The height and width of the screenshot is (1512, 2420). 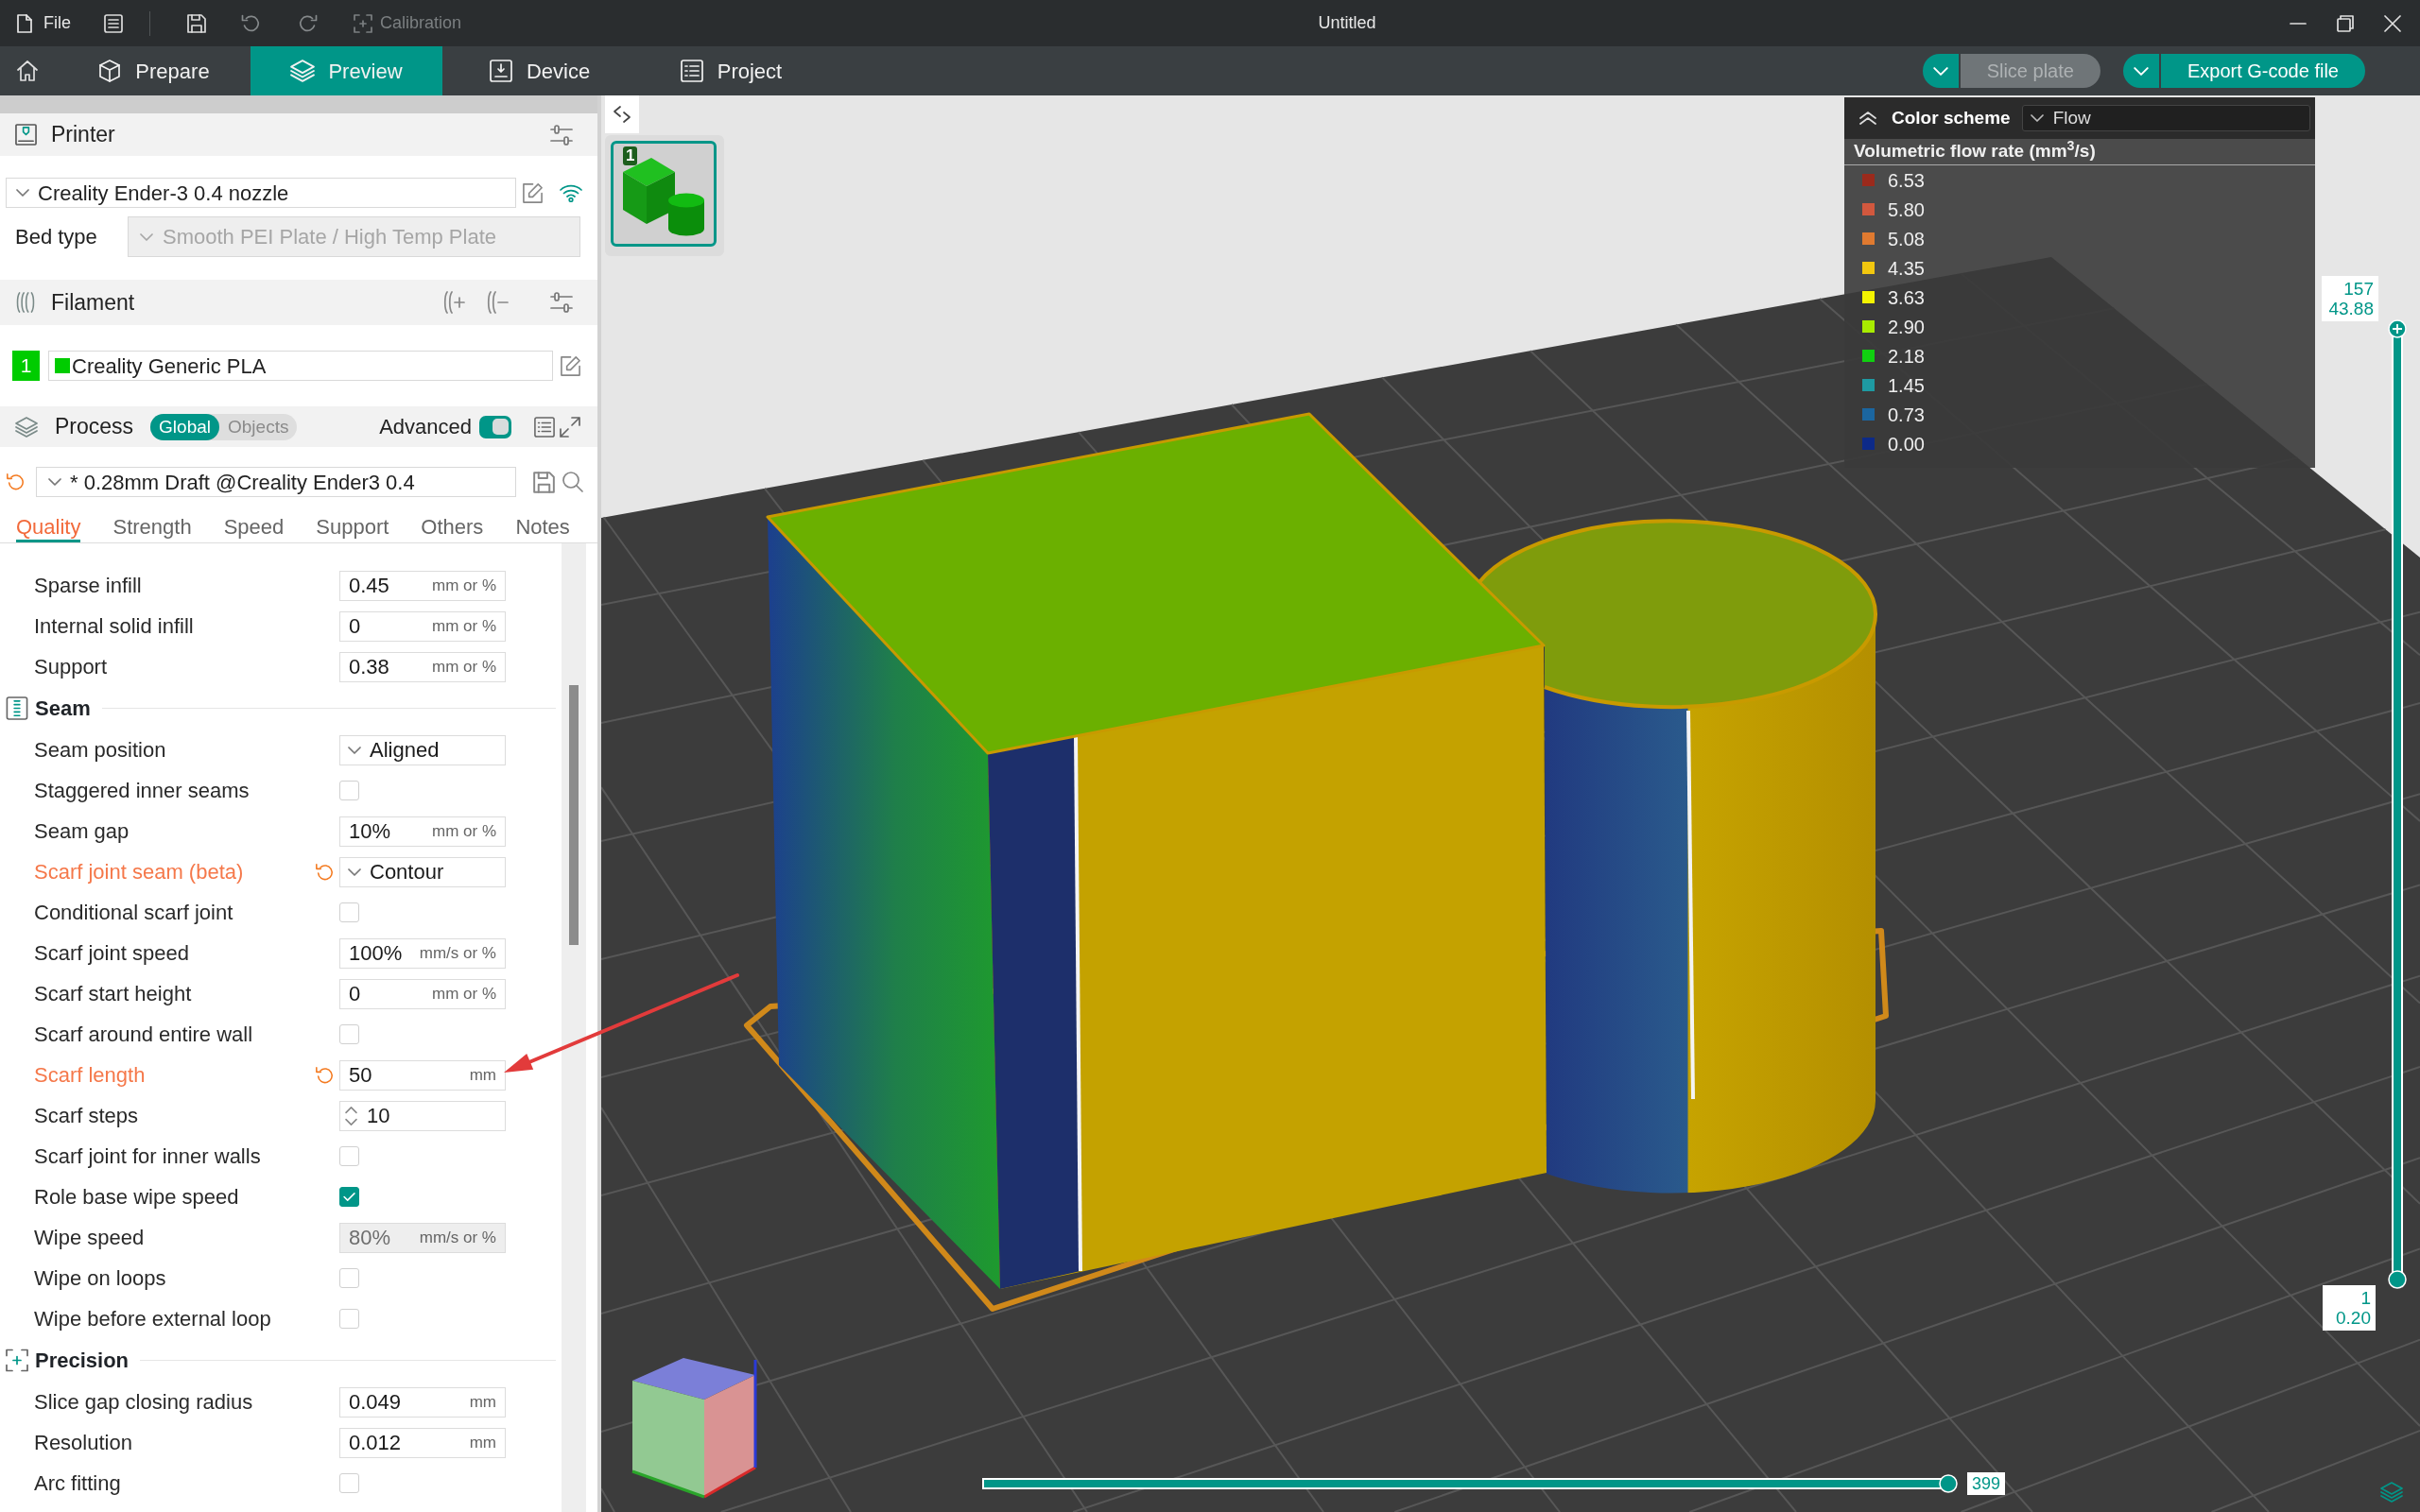 I want to click on input-field: 0.45 mm or %, so click(x=423, y=585).